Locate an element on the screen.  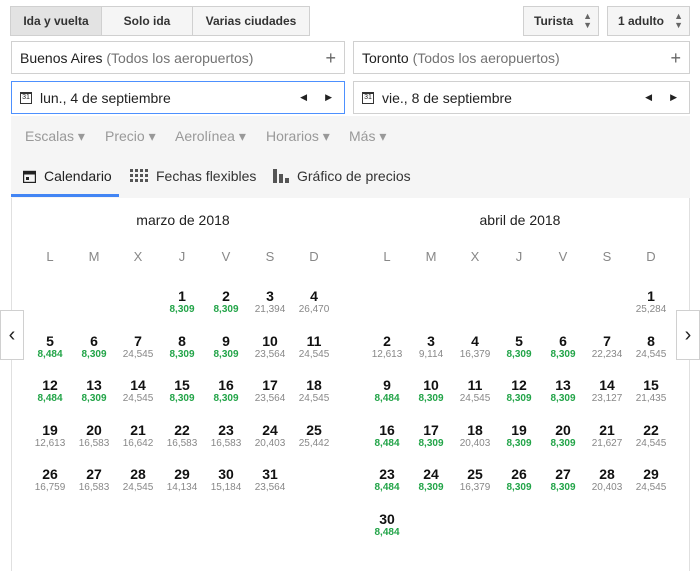
tab-price-graph: Gráfico de precios is located at coordinates (342, 176).